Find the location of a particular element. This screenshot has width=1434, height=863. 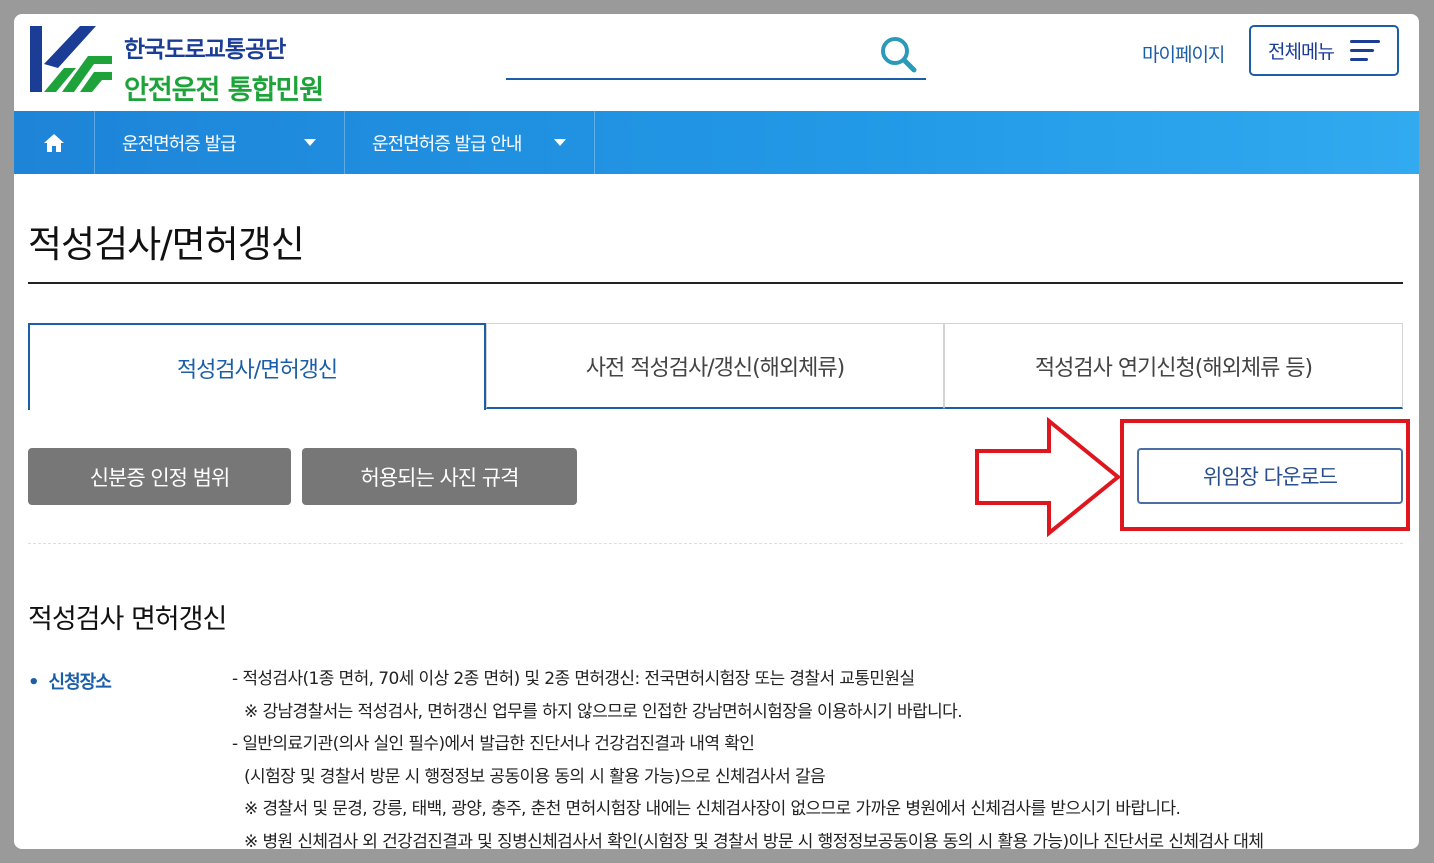

home-button is located at coordinates (54, 142).